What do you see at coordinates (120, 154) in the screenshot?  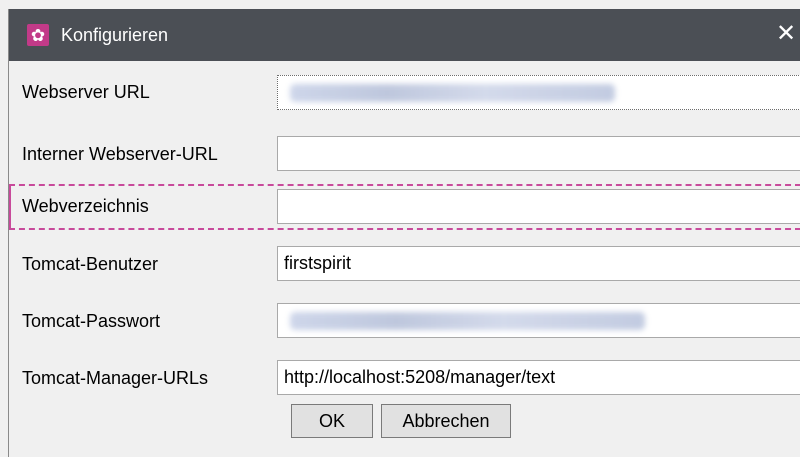 I see `internal-webserver-url-label: Interner Webserver-URL` at bounding box center [120, 154].